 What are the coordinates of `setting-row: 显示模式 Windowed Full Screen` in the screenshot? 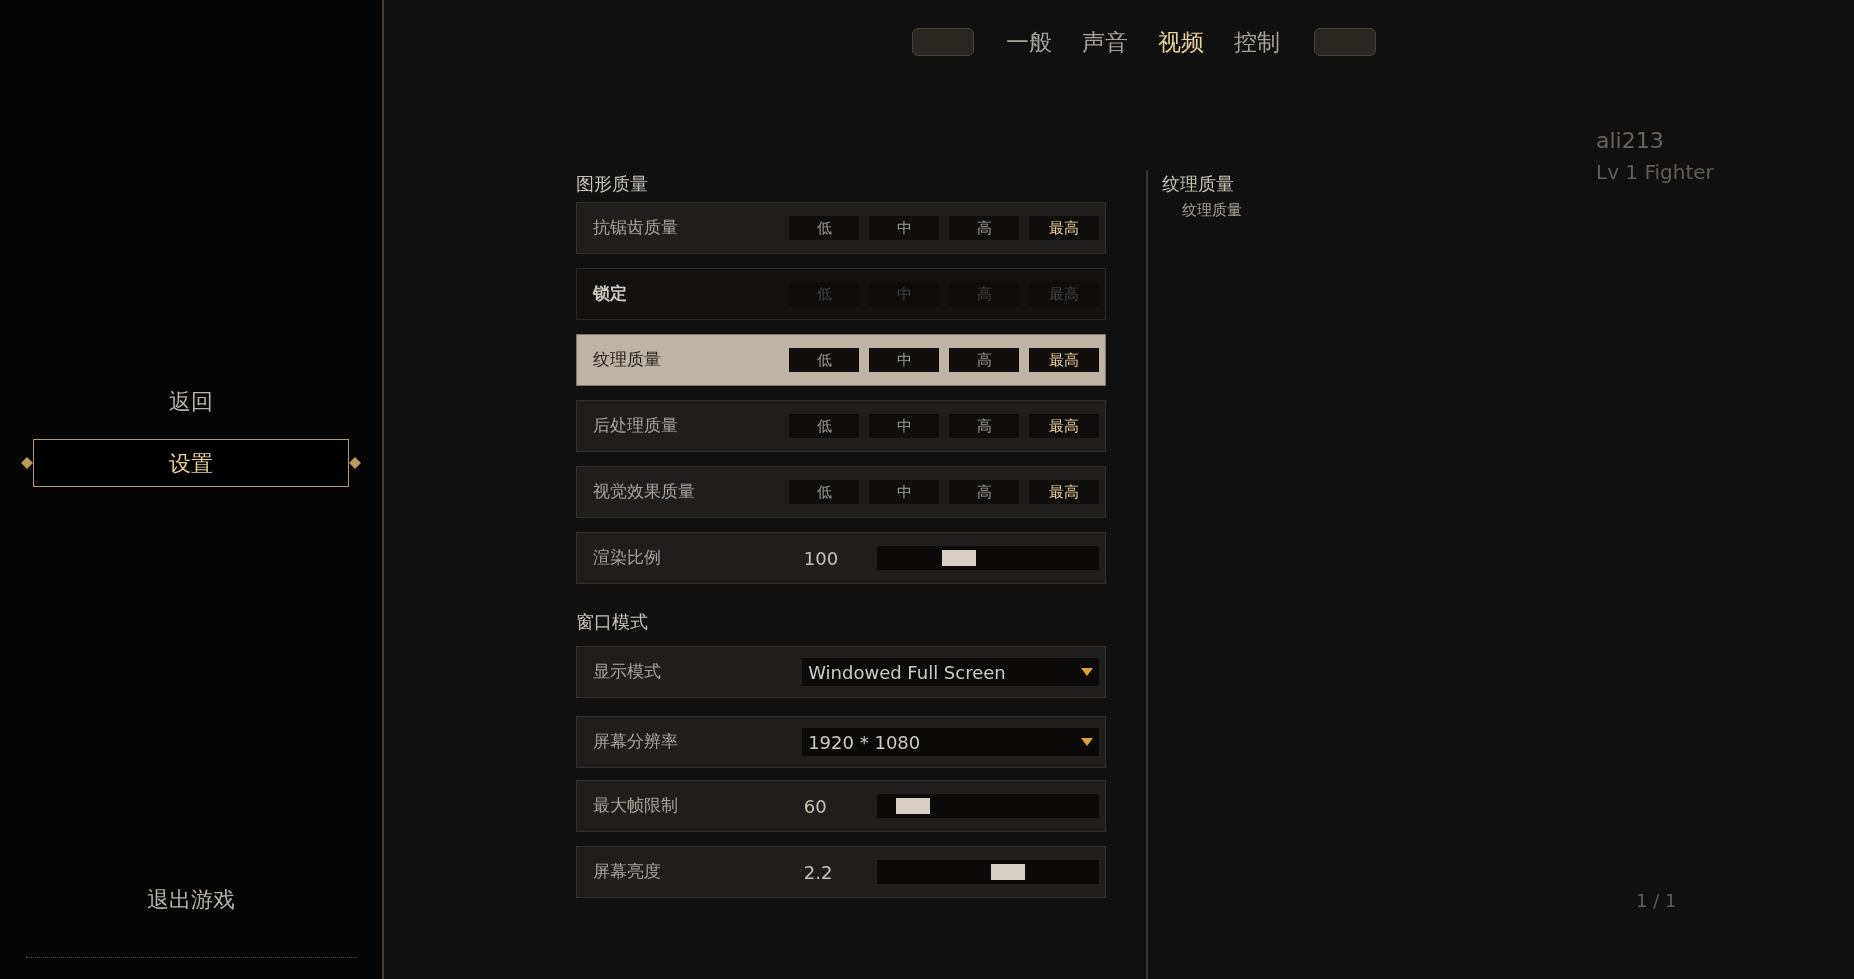 It's located at (841, 672).